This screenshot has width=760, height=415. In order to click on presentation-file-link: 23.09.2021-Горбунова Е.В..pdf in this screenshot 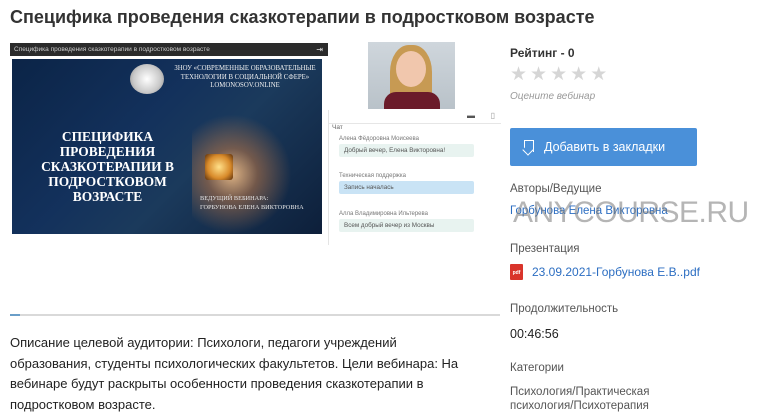, I will do `click(616, 272)`.